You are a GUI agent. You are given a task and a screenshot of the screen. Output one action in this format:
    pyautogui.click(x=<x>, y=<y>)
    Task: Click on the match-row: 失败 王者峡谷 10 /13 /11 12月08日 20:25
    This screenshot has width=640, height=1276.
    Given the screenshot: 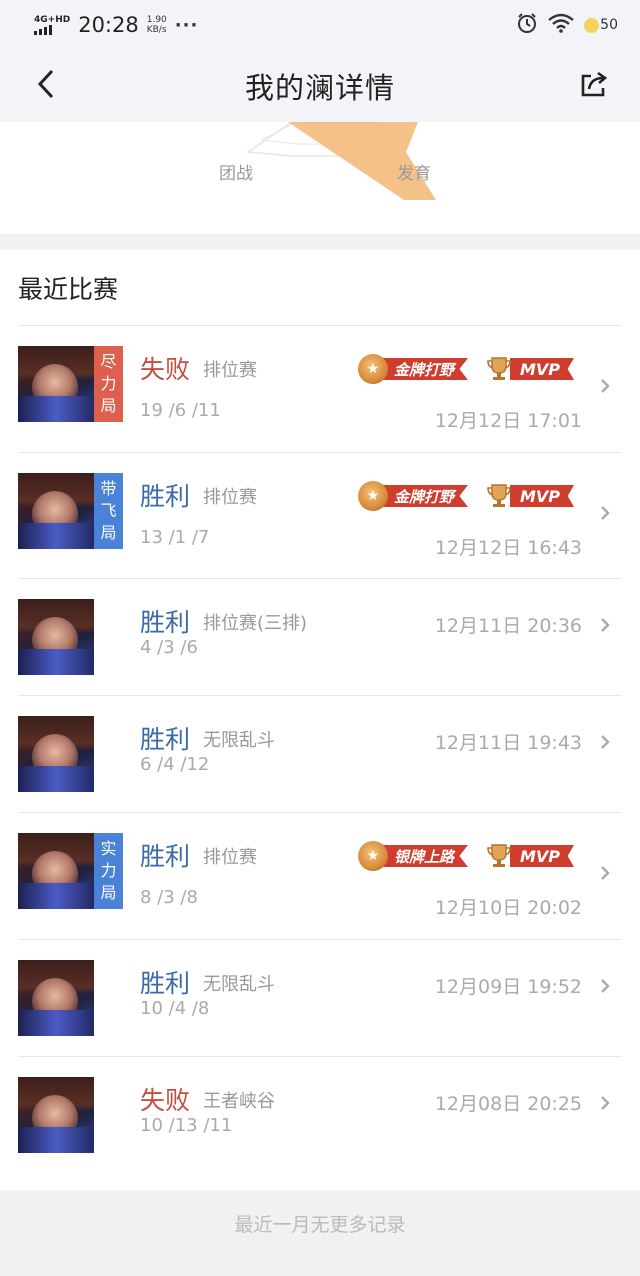 What is the action you would take?
    pyautogui.click(x=320, y=1111)
    